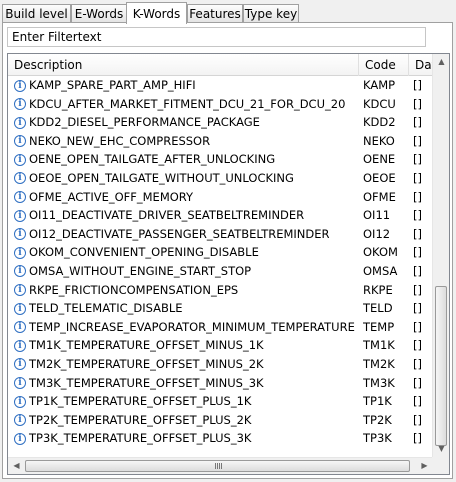 This screenshot has height=482, width=456. Describe the element at coordinates (140, 438) in the screenshot. I see `description-text: TP3K_TEMPERATURE_OFFSET_PLUS_3K` at that location.